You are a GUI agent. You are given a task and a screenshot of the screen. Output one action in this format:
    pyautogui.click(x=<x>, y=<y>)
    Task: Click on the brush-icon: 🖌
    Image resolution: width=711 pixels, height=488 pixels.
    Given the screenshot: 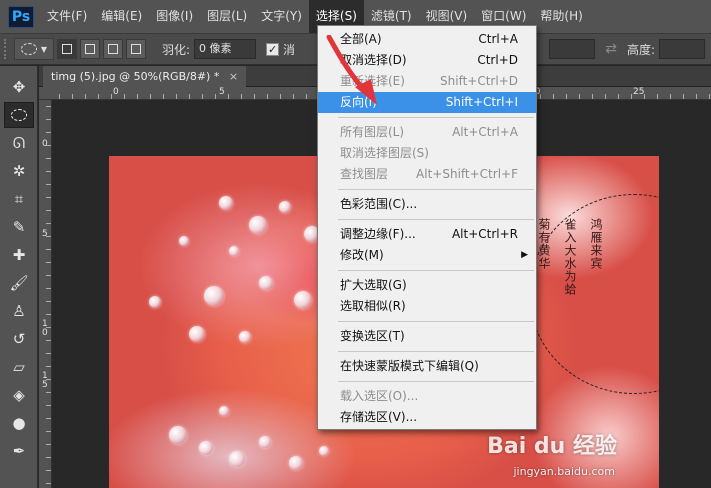 What is the action you would take?
    pyautogui.click(x=19, y=283)
    